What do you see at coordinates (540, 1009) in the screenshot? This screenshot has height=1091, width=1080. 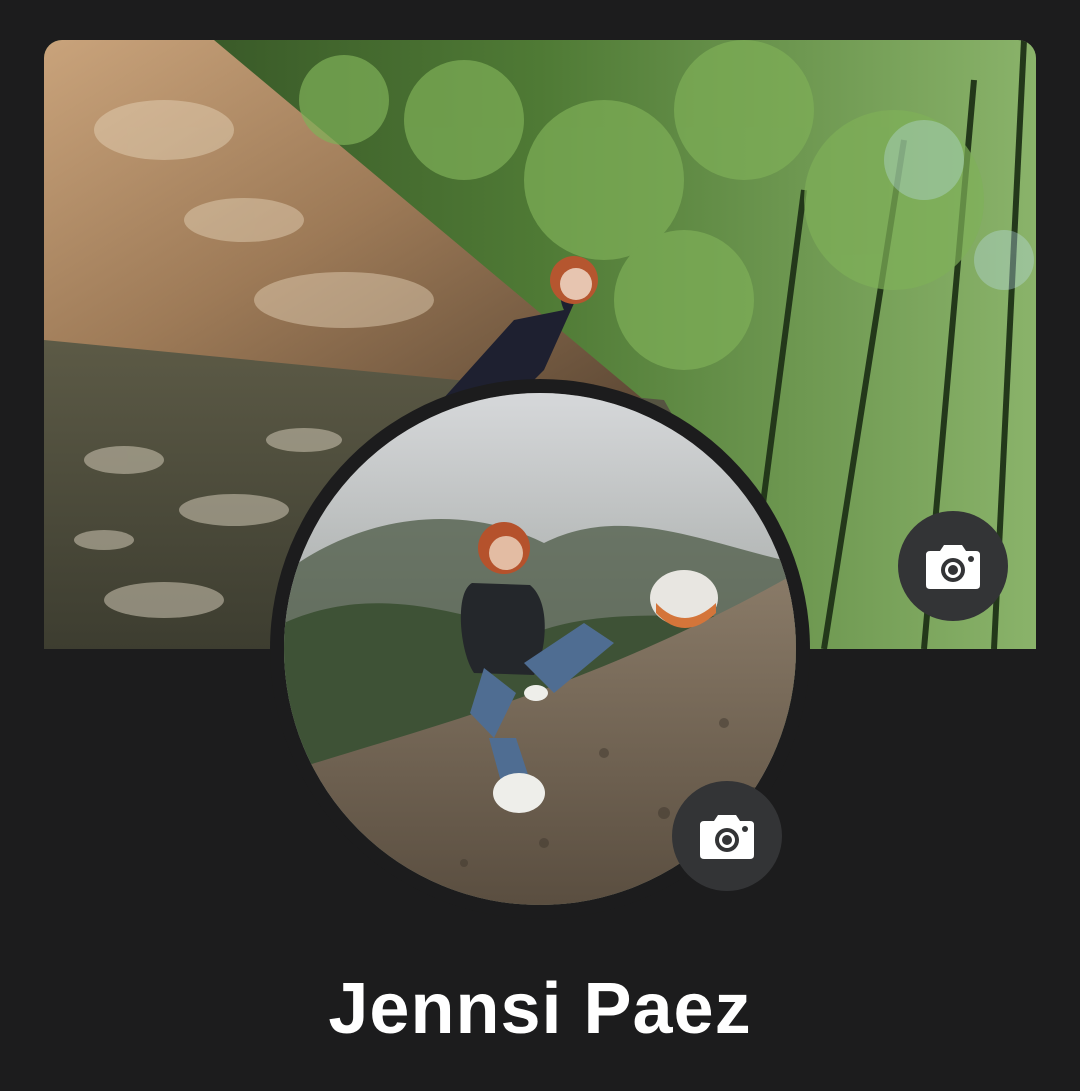 I see `profile-name: Jennsi Paez` at bounding box center [540, 1009].